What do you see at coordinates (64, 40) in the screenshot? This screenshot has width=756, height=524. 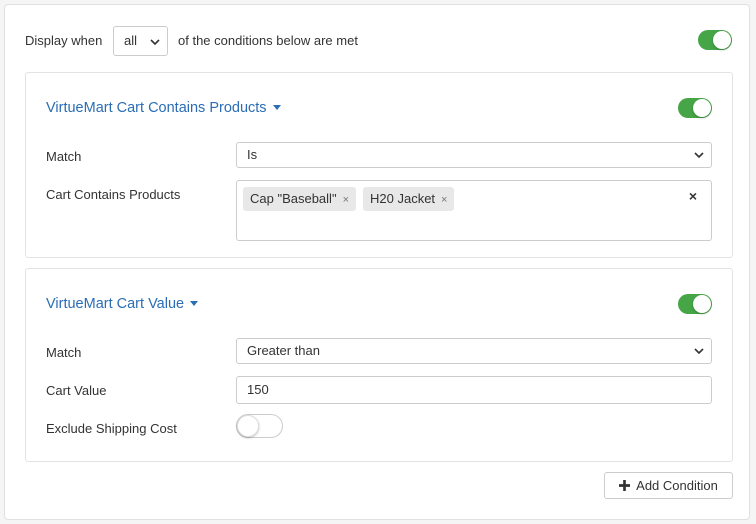 I see `display-when-label: Display when` at bounding box center [64, 40].